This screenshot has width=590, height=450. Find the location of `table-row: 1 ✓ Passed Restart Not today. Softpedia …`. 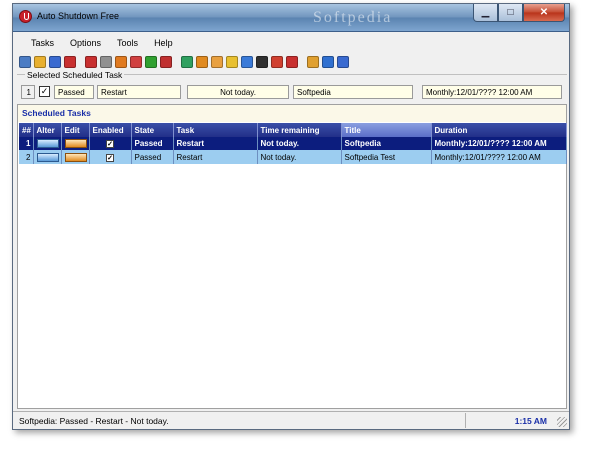

table-row: 1 ✓ Passed Restart Not today. Softpedia … is located at coordinates (293, 144).